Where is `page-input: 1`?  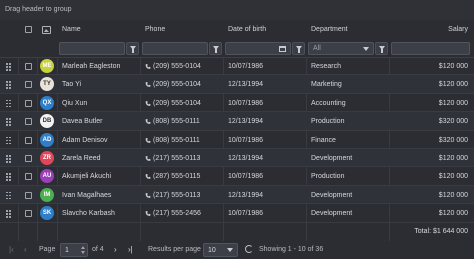
page-input: 1 is located at coordinates (74, 250).